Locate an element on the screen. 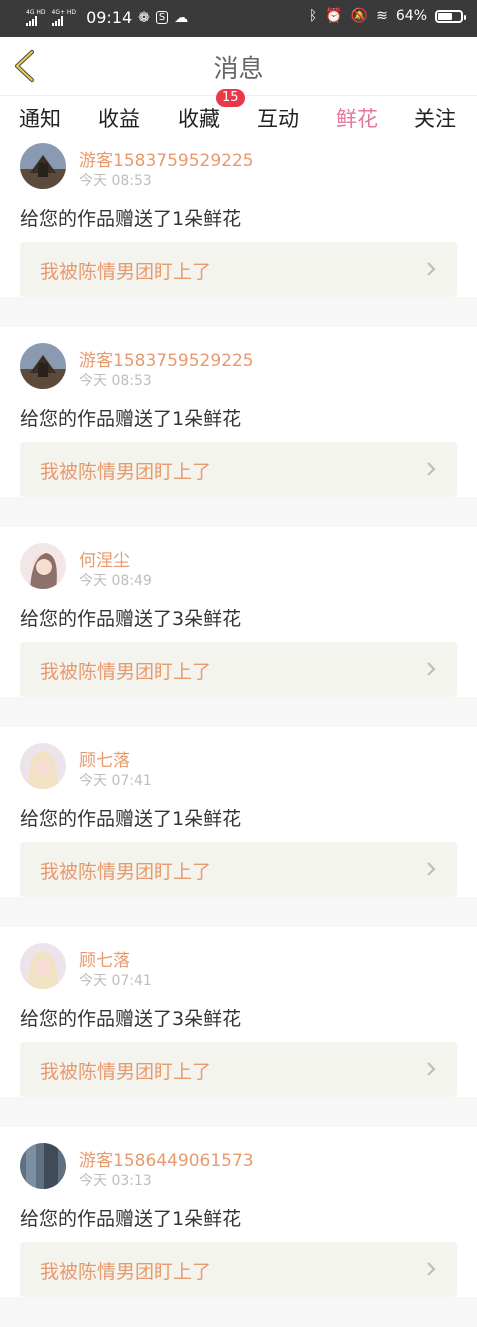 This screenshot has width=477, height=1327. tab-label: 鲜花 is located at coordinates (357, 119).